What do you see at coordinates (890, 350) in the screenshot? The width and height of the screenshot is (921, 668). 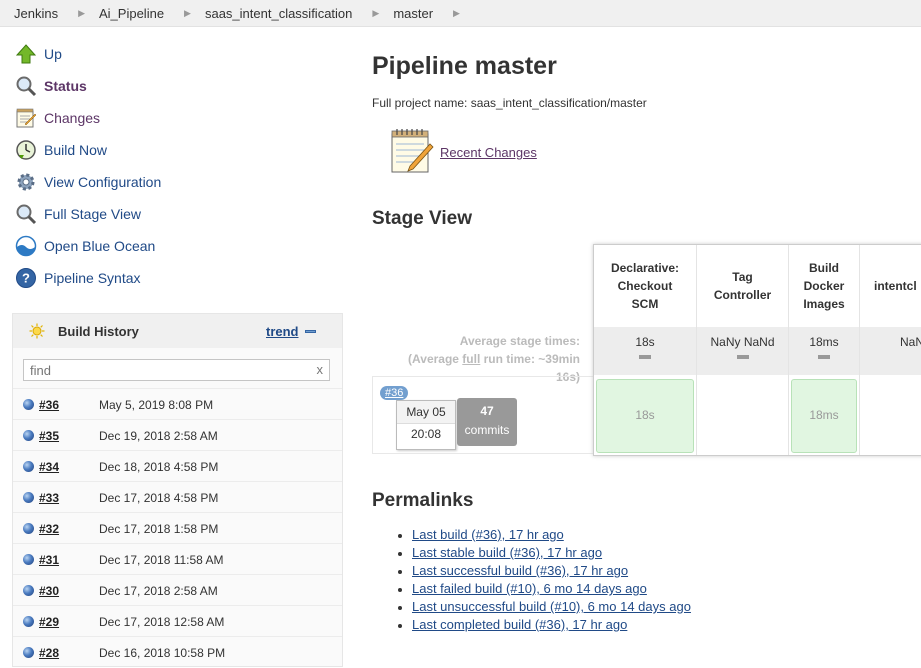 I see `stage-column: pr intentcl p NaN` at bounding box center [890, 350].